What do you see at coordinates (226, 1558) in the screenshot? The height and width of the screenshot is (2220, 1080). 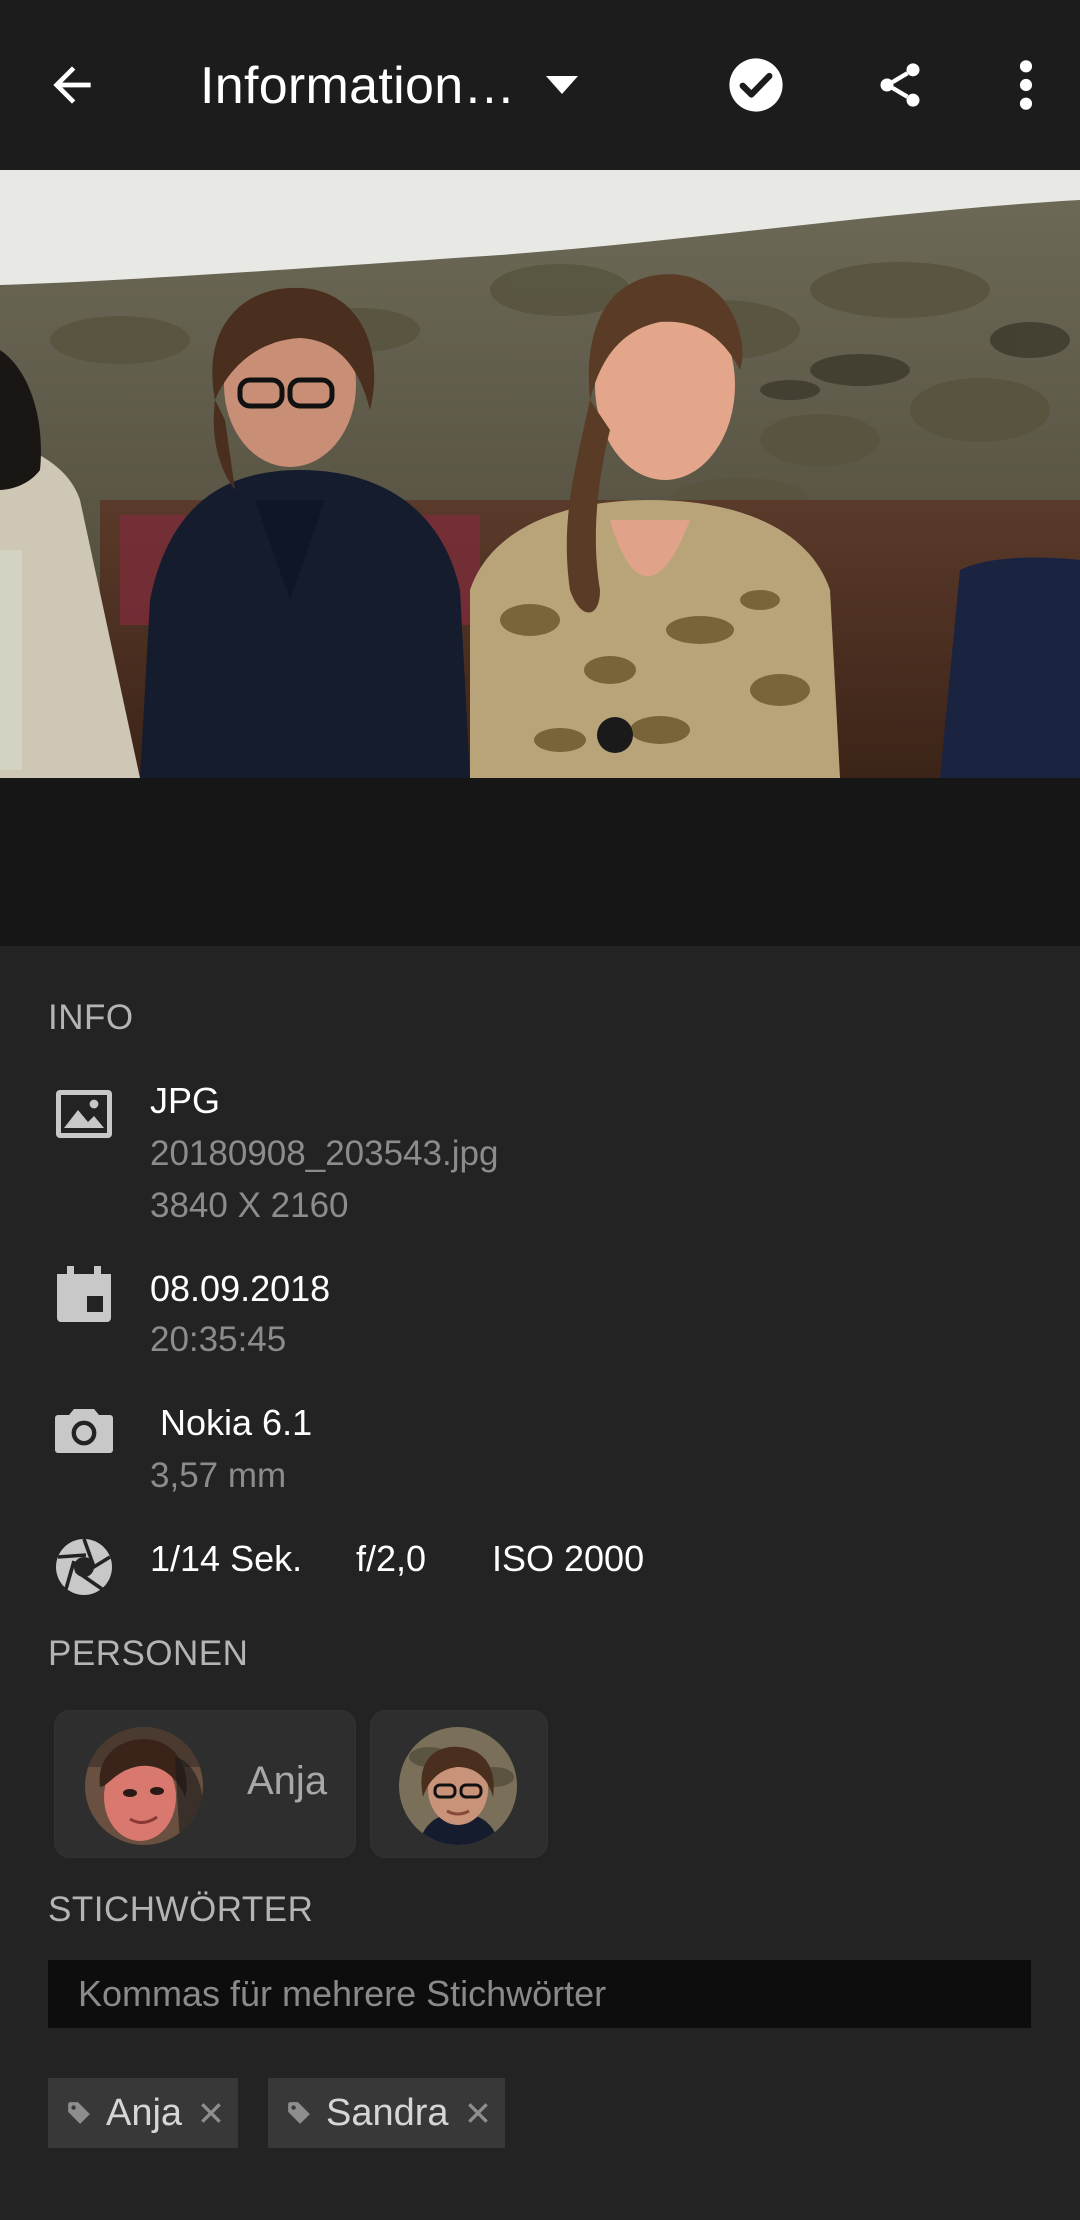 I see `shutter-speed: 1/14 Sek.` at bounding box center [226, 1558].